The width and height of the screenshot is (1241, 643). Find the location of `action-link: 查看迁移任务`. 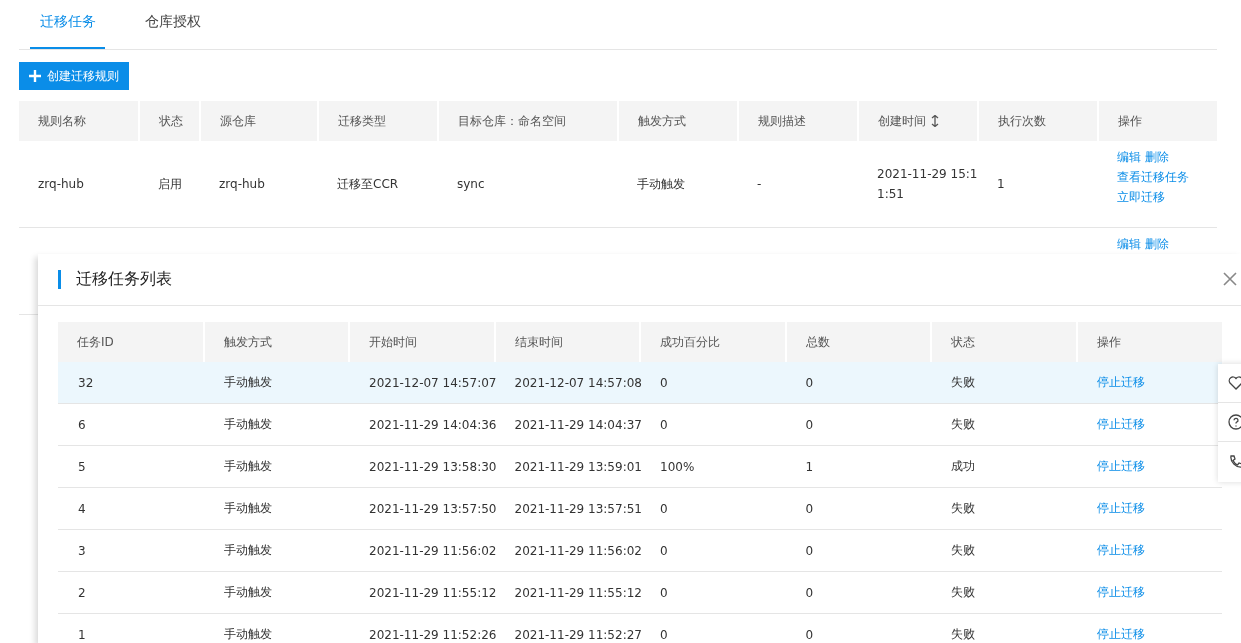

action-link: 查看迁移任务 is located at coordinates (1153, 177).